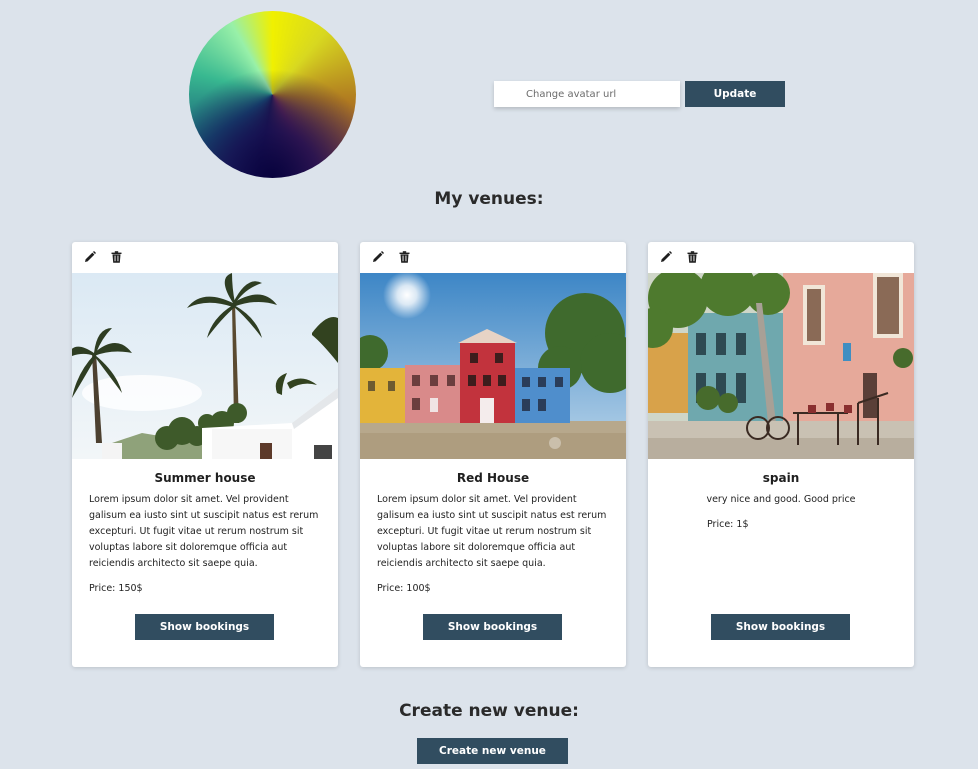 Image resolution: width=978 pixels, height=769 pixels. I want to click on venue-title: Summer house, so click(205, 478).